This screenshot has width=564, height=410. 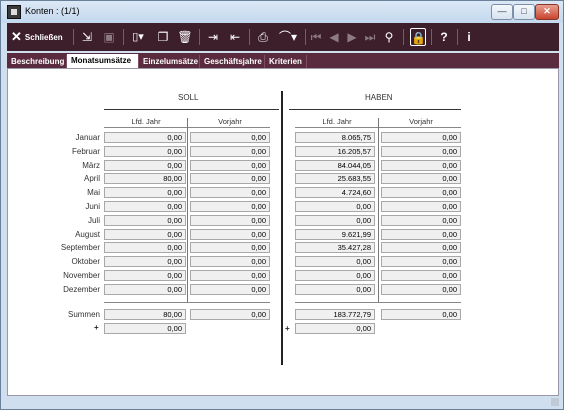 What do you see at coordinates (230, 121) in the screenshot?
I see `soll-previous-year-header: Vorjahr` at bounding box center [230, 121].